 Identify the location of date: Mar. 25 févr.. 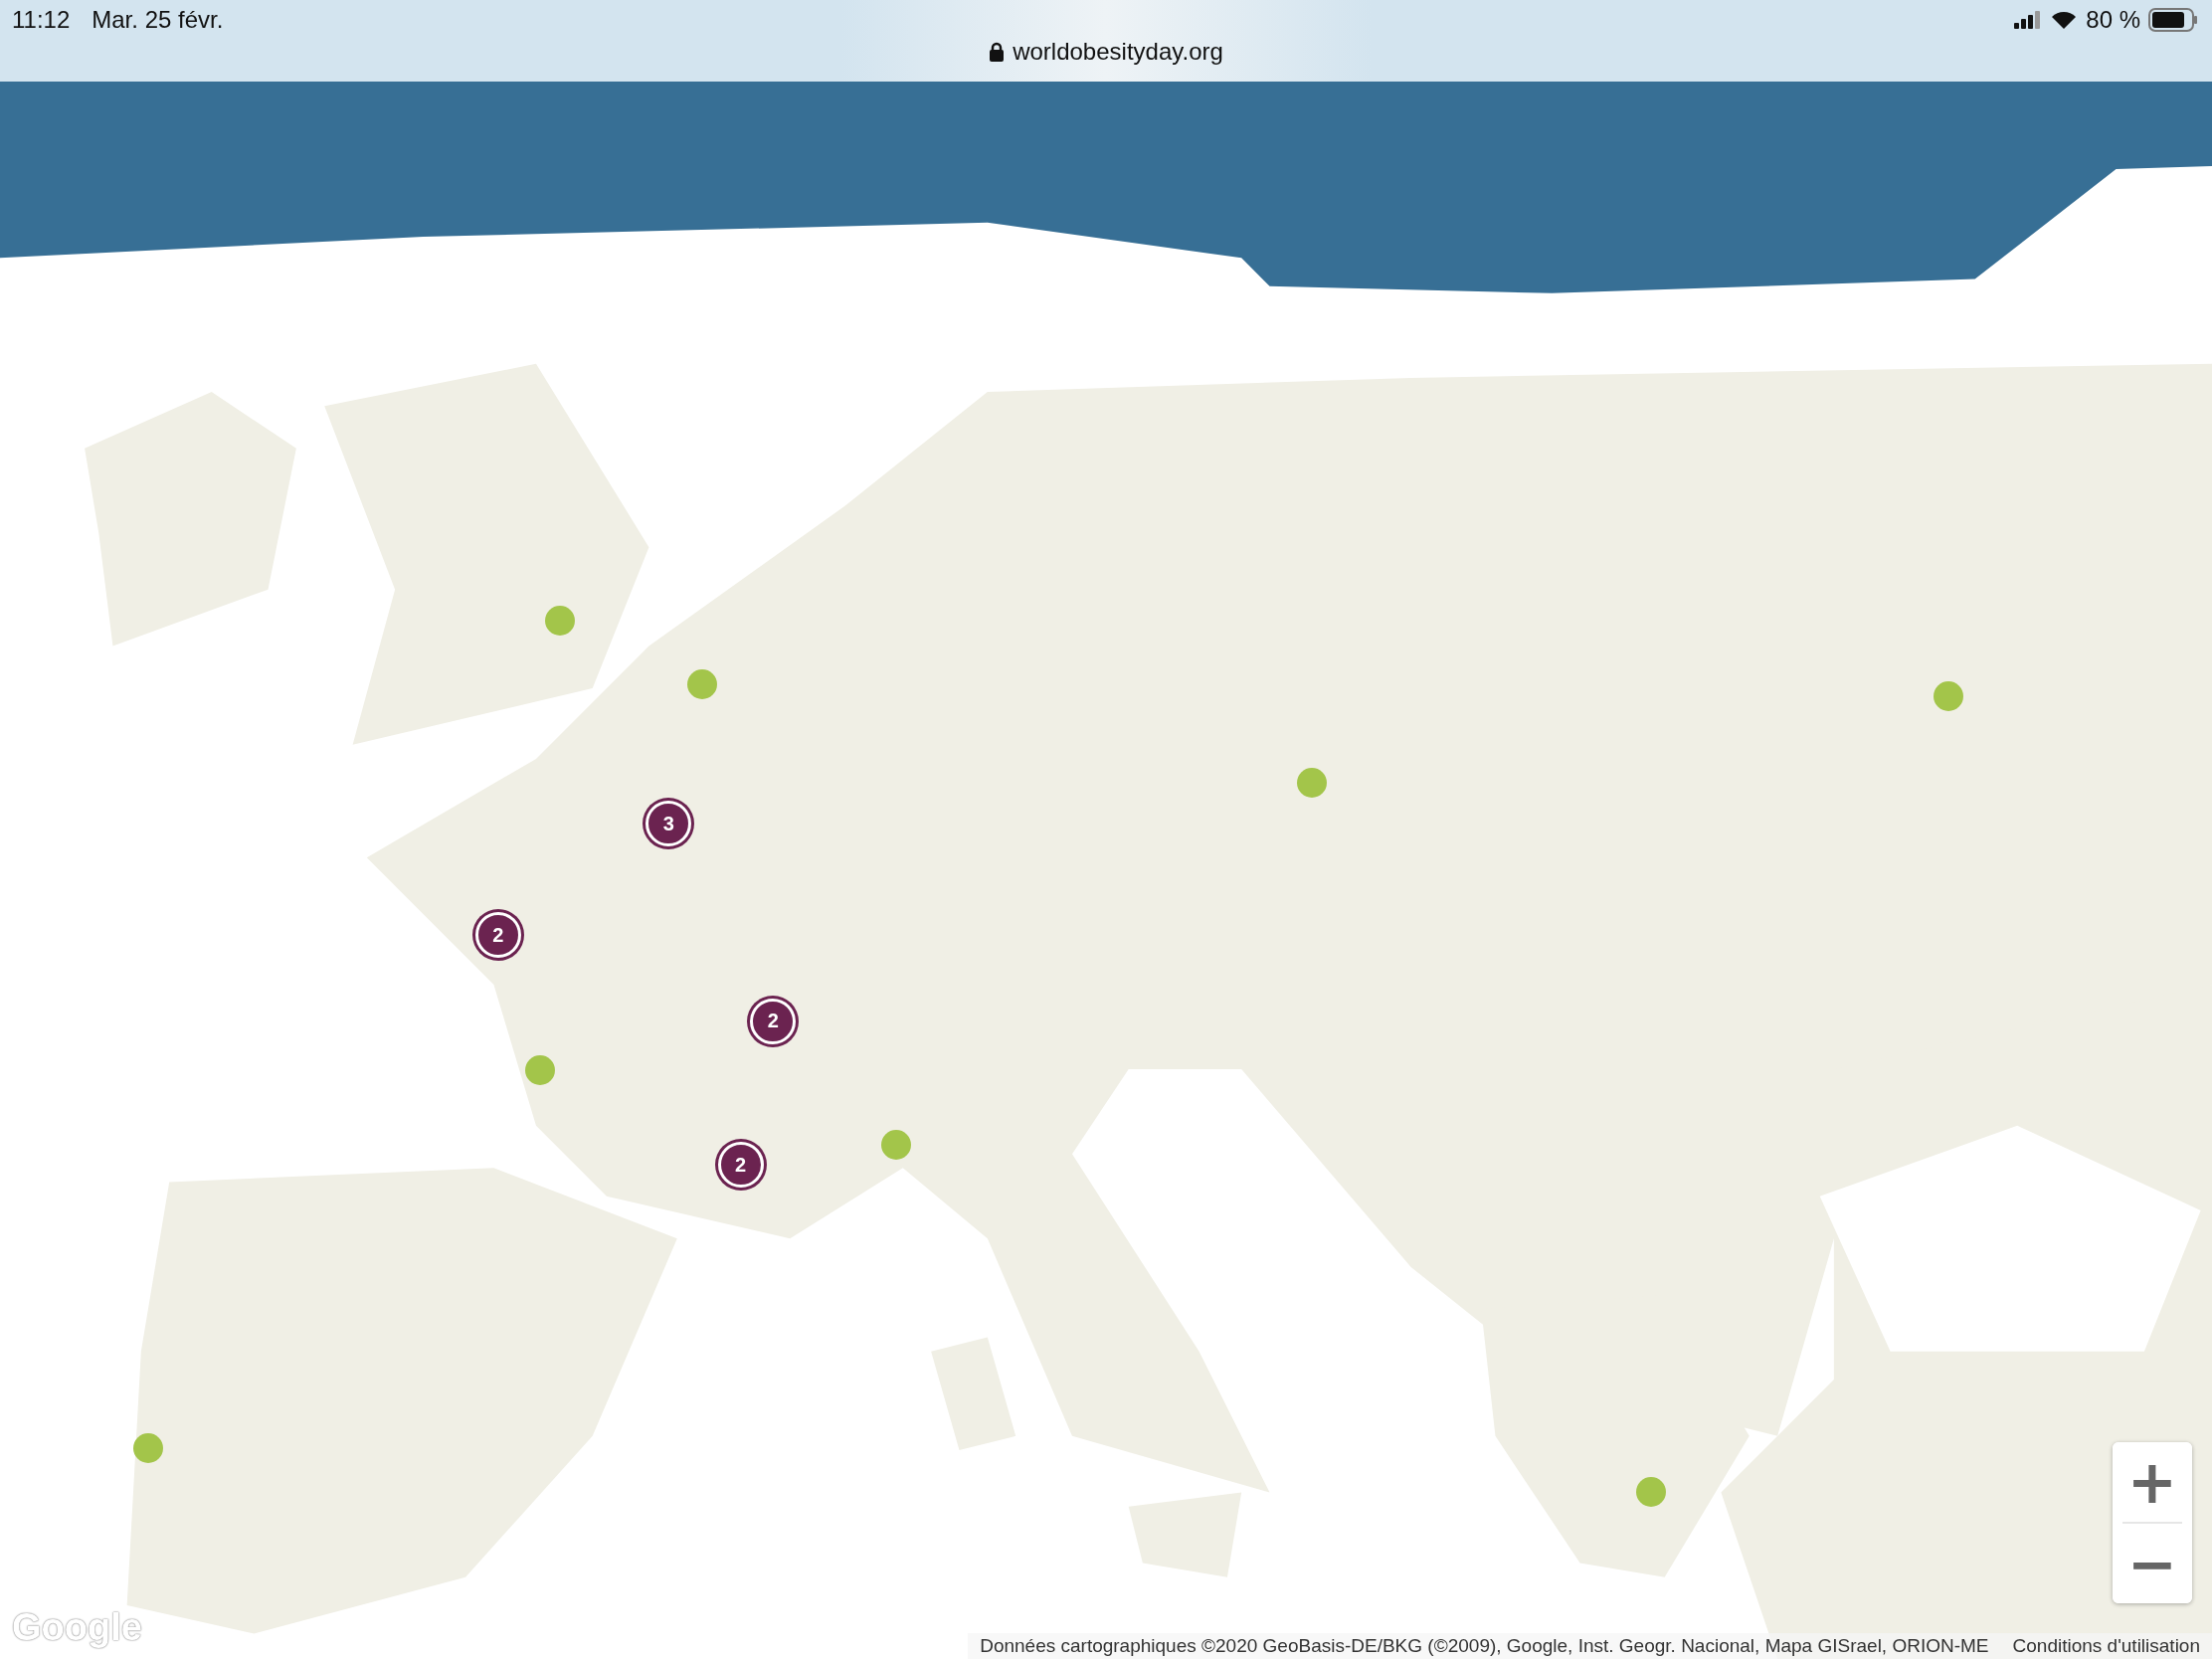
(158, 20).